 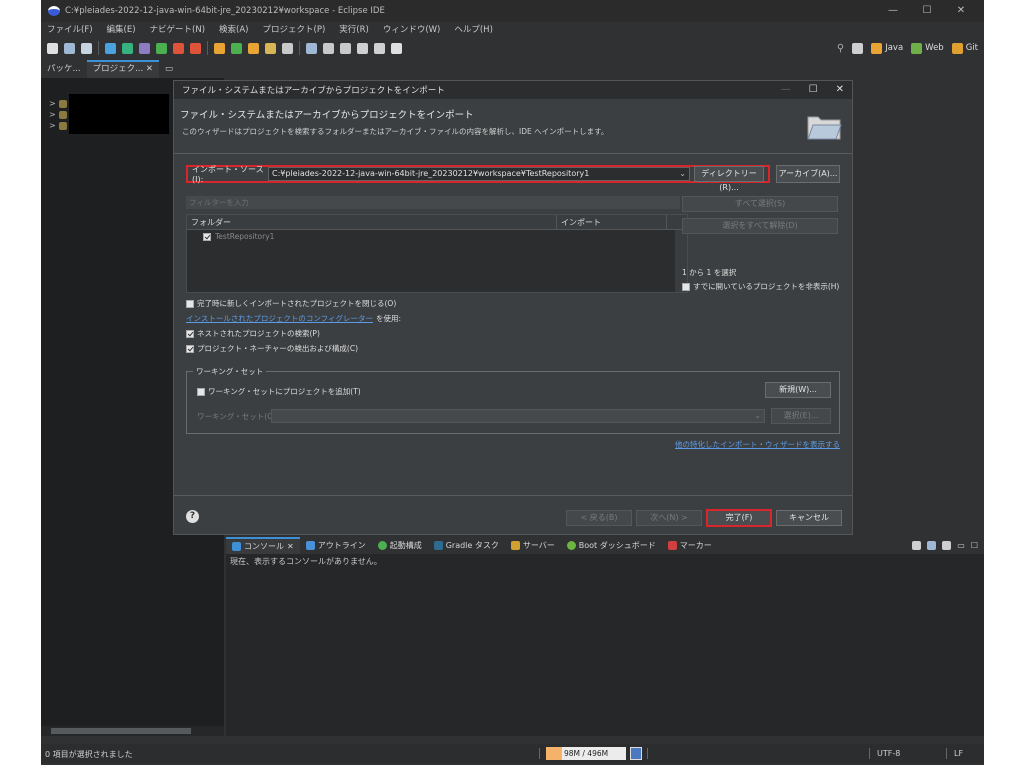 I want to click on horizontal-scrollbar, so click(x=132, y=731).